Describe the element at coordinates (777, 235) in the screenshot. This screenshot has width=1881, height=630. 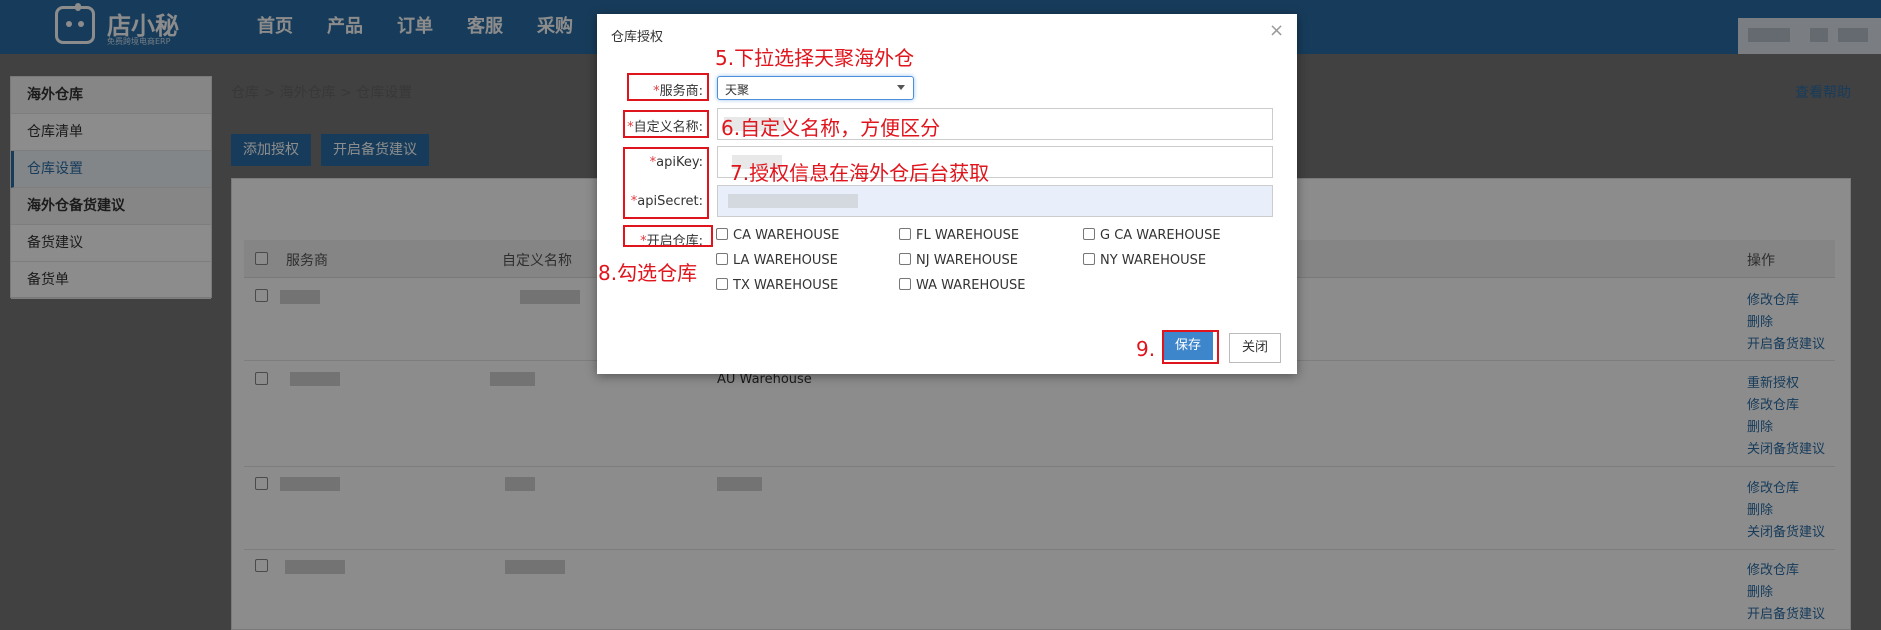
I see `warehouse-checkbox-ca: CA WAREHOUSE` at that location.